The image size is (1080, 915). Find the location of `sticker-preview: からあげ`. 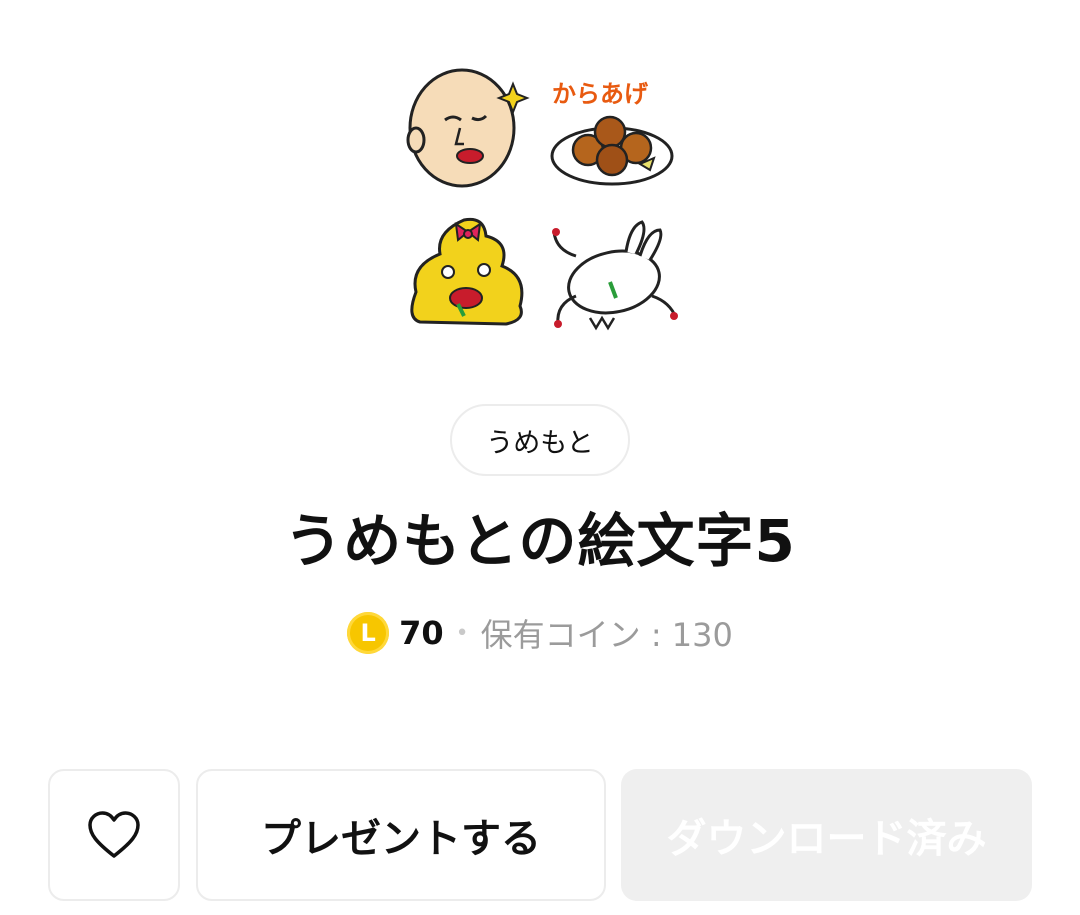

sticker-preview: からあげ is located at coordinates (545, 202).